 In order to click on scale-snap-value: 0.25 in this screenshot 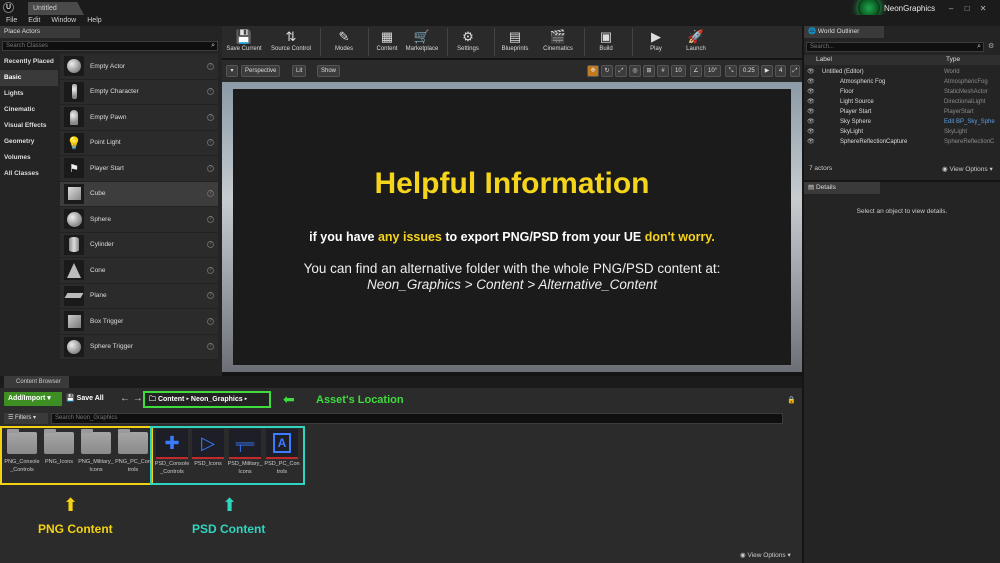, I will do `click(749, 71)`.